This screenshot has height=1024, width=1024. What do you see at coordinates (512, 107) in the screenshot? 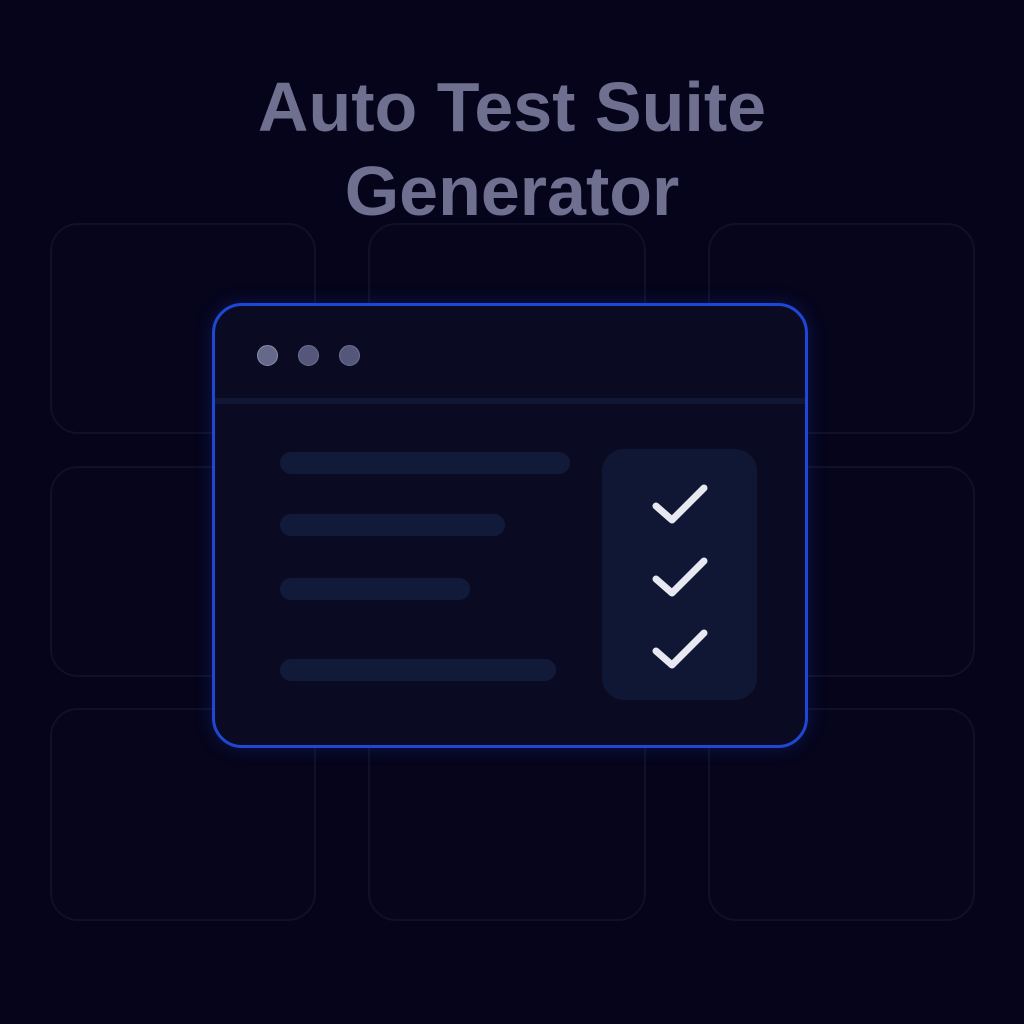
I see `title-line-1: Auto Test Suite` at bounding box center [512, 107].